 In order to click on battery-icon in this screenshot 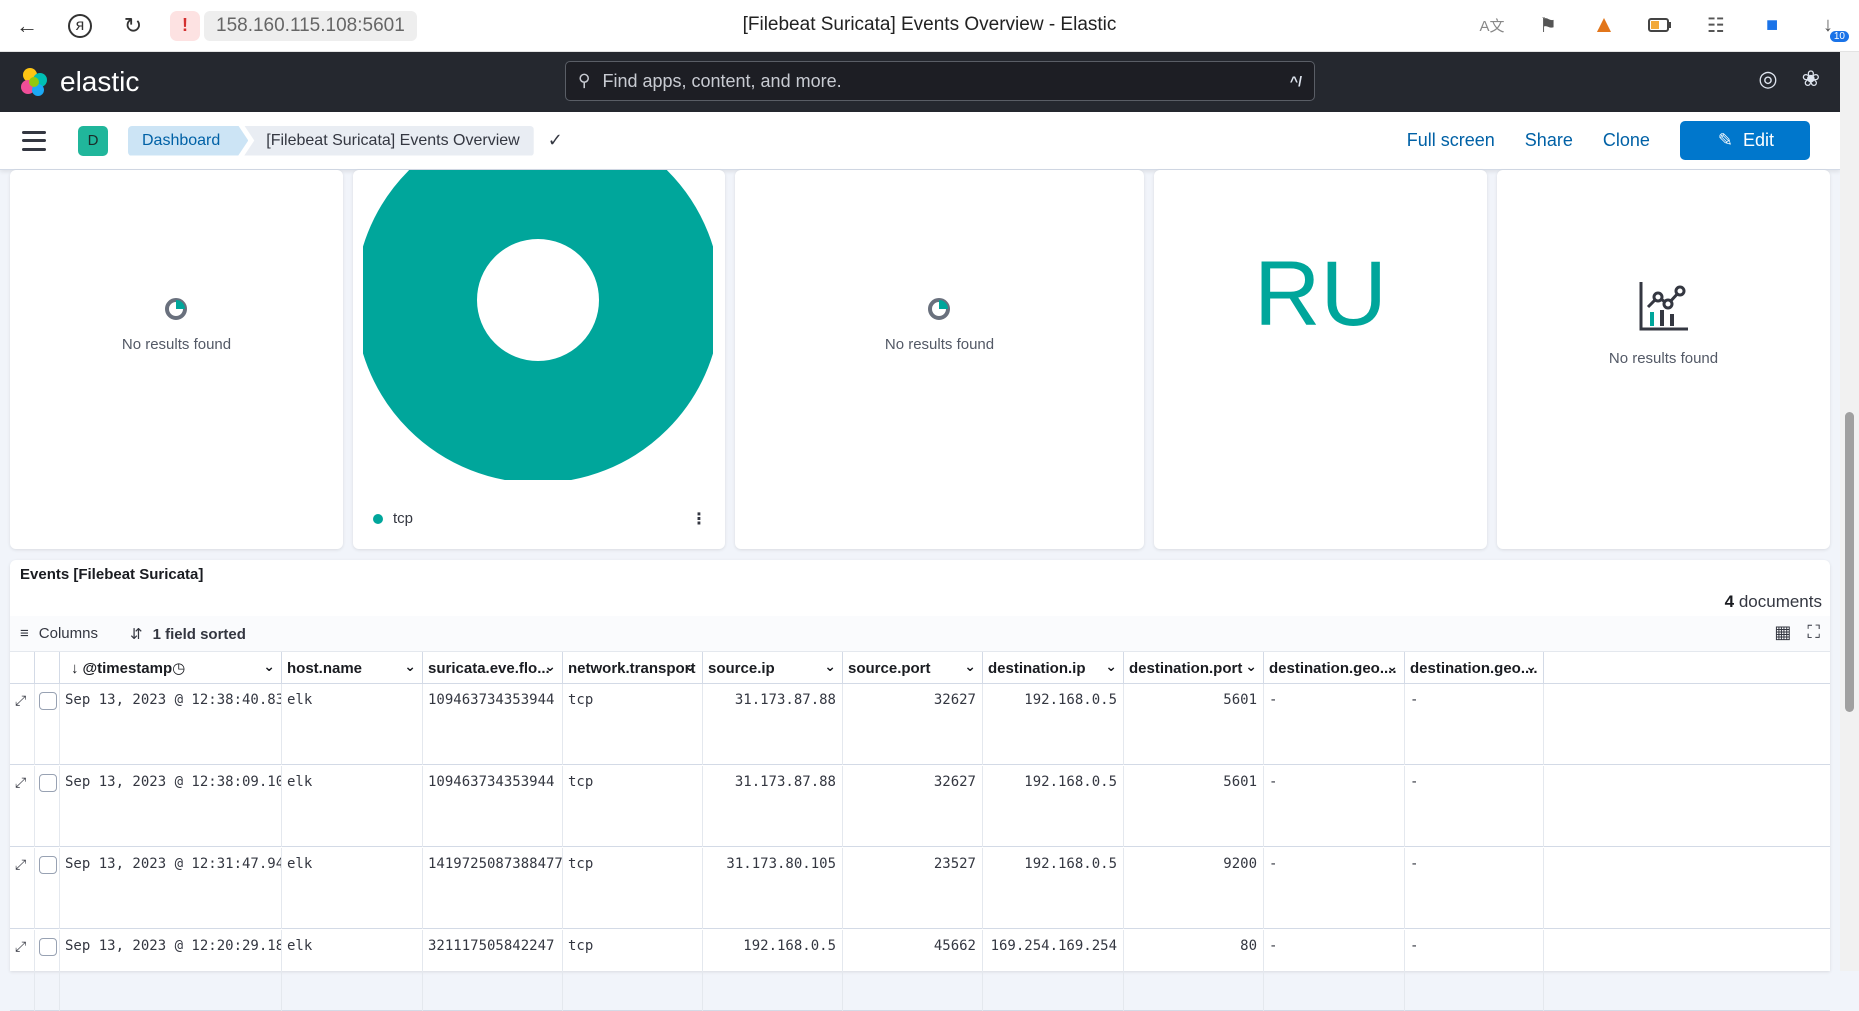, I will do `click(1660, 25)`.